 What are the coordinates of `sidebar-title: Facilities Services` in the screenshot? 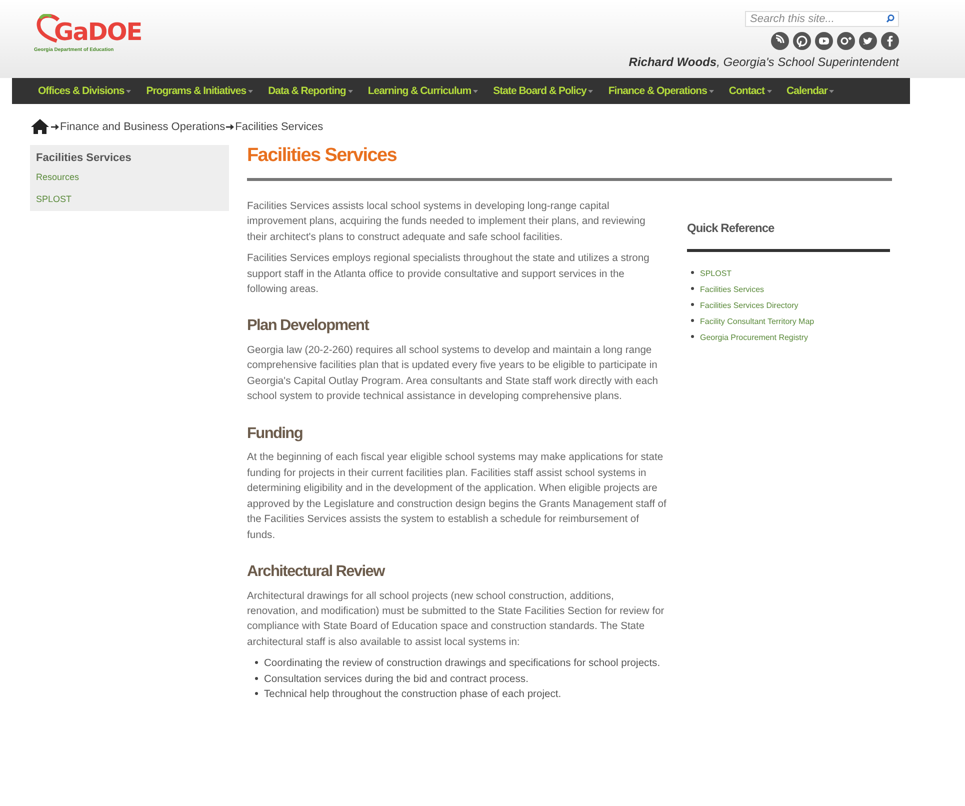 It's located at (84, 158).